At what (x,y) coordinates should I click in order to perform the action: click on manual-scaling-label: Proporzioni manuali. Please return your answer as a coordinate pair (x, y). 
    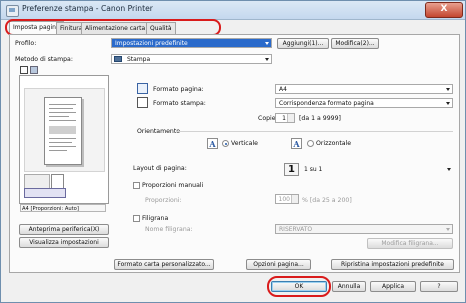
    Looking at the image, I should click on (173, 185).